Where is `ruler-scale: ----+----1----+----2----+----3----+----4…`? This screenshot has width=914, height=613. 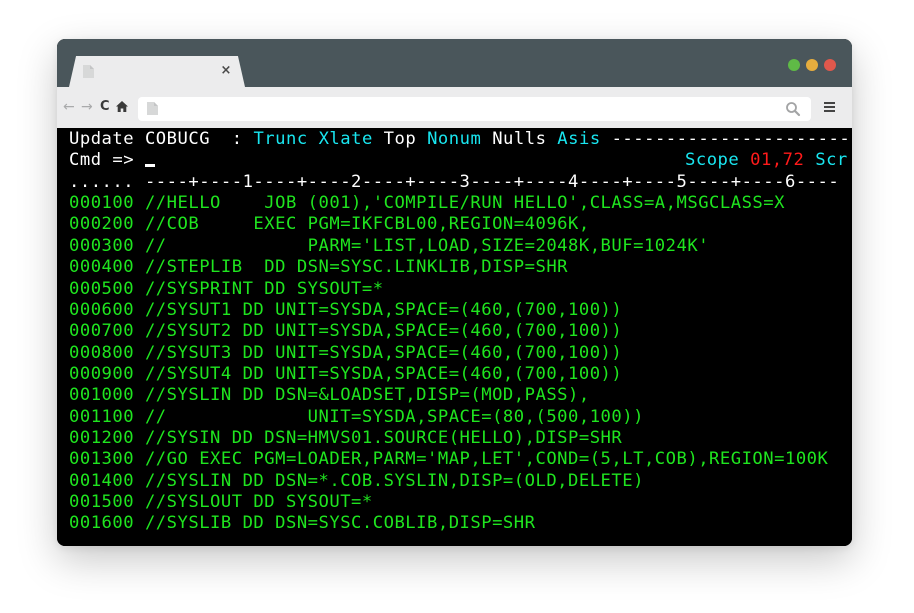 ruler-scale: ----+----1----+----2----+----3----+----4… is located at coordinates (492, 181).